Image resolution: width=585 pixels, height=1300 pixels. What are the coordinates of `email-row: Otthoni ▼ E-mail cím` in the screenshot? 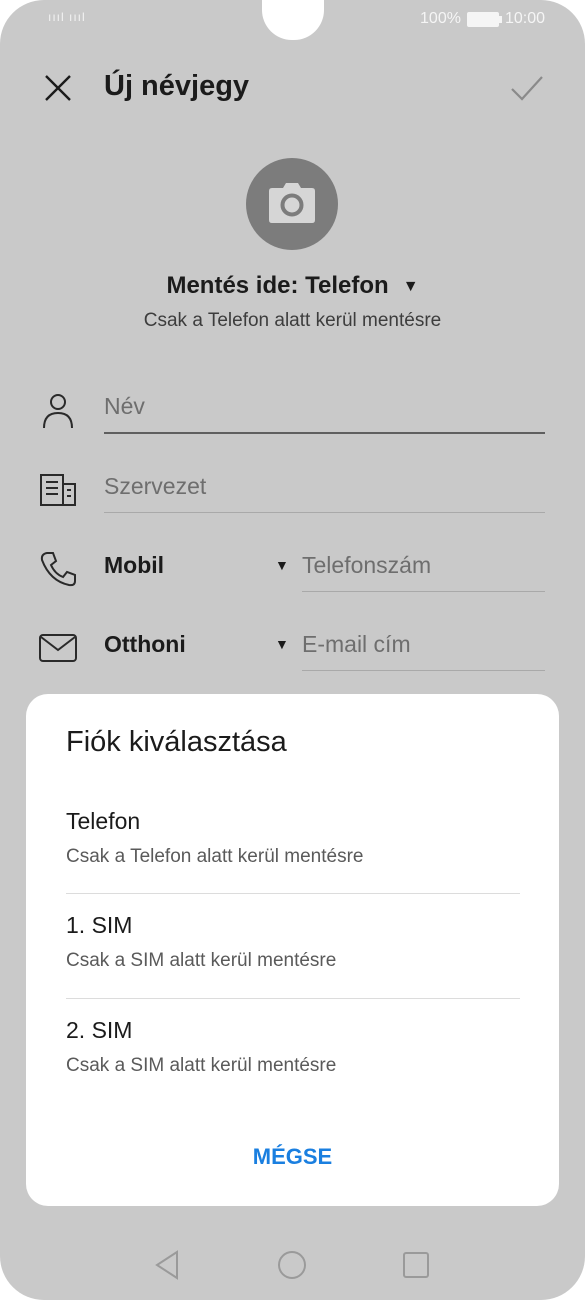 It's located at (292, 652).